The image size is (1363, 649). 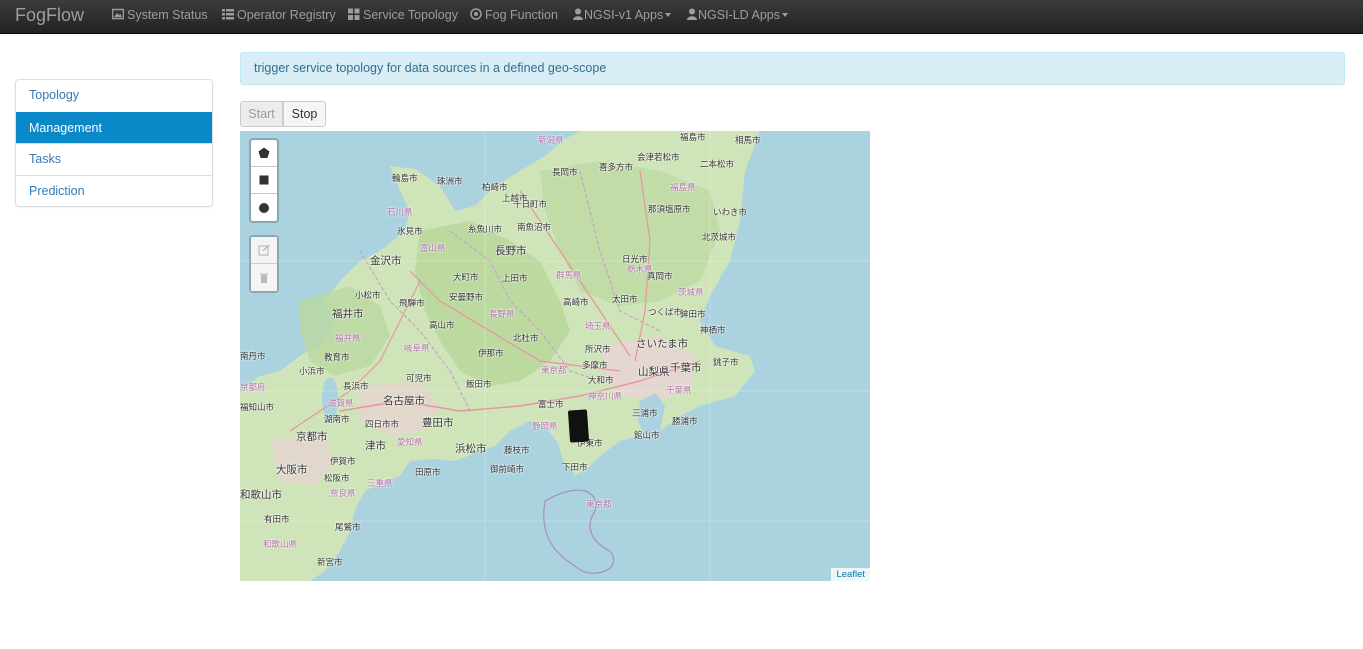 I want to click on edit-layers-button, so click(x=264, y=250).